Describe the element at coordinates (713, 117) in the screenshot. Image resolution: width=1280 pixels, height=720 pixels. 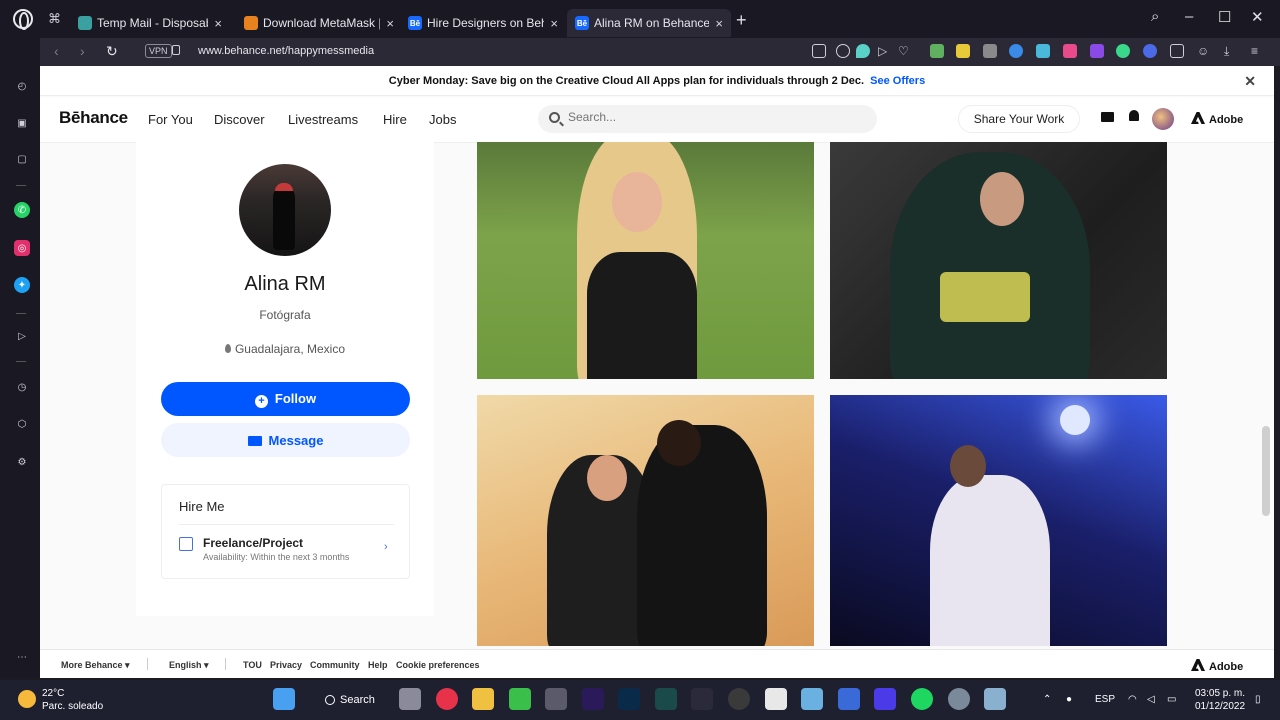
I see `search-input` at that location.